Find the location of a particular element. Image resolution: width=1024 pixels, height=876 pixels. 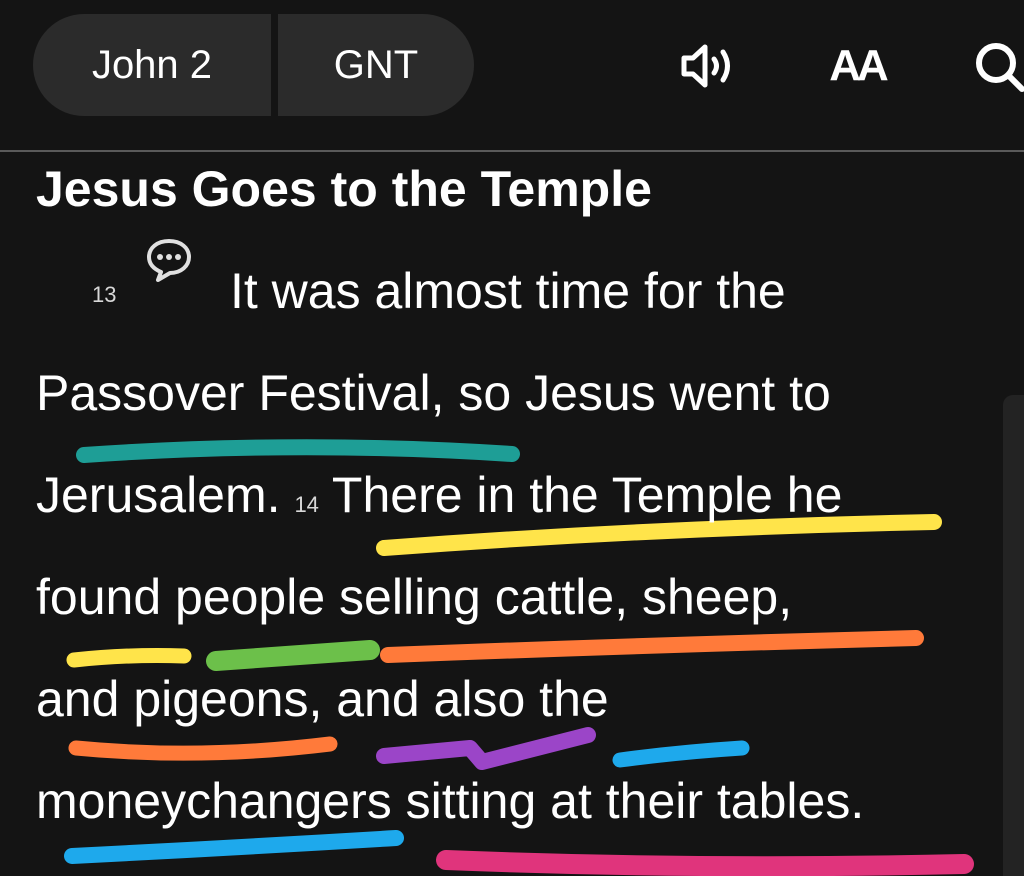

verse-text: There in the Temple he is located at coordinates (587, 495).